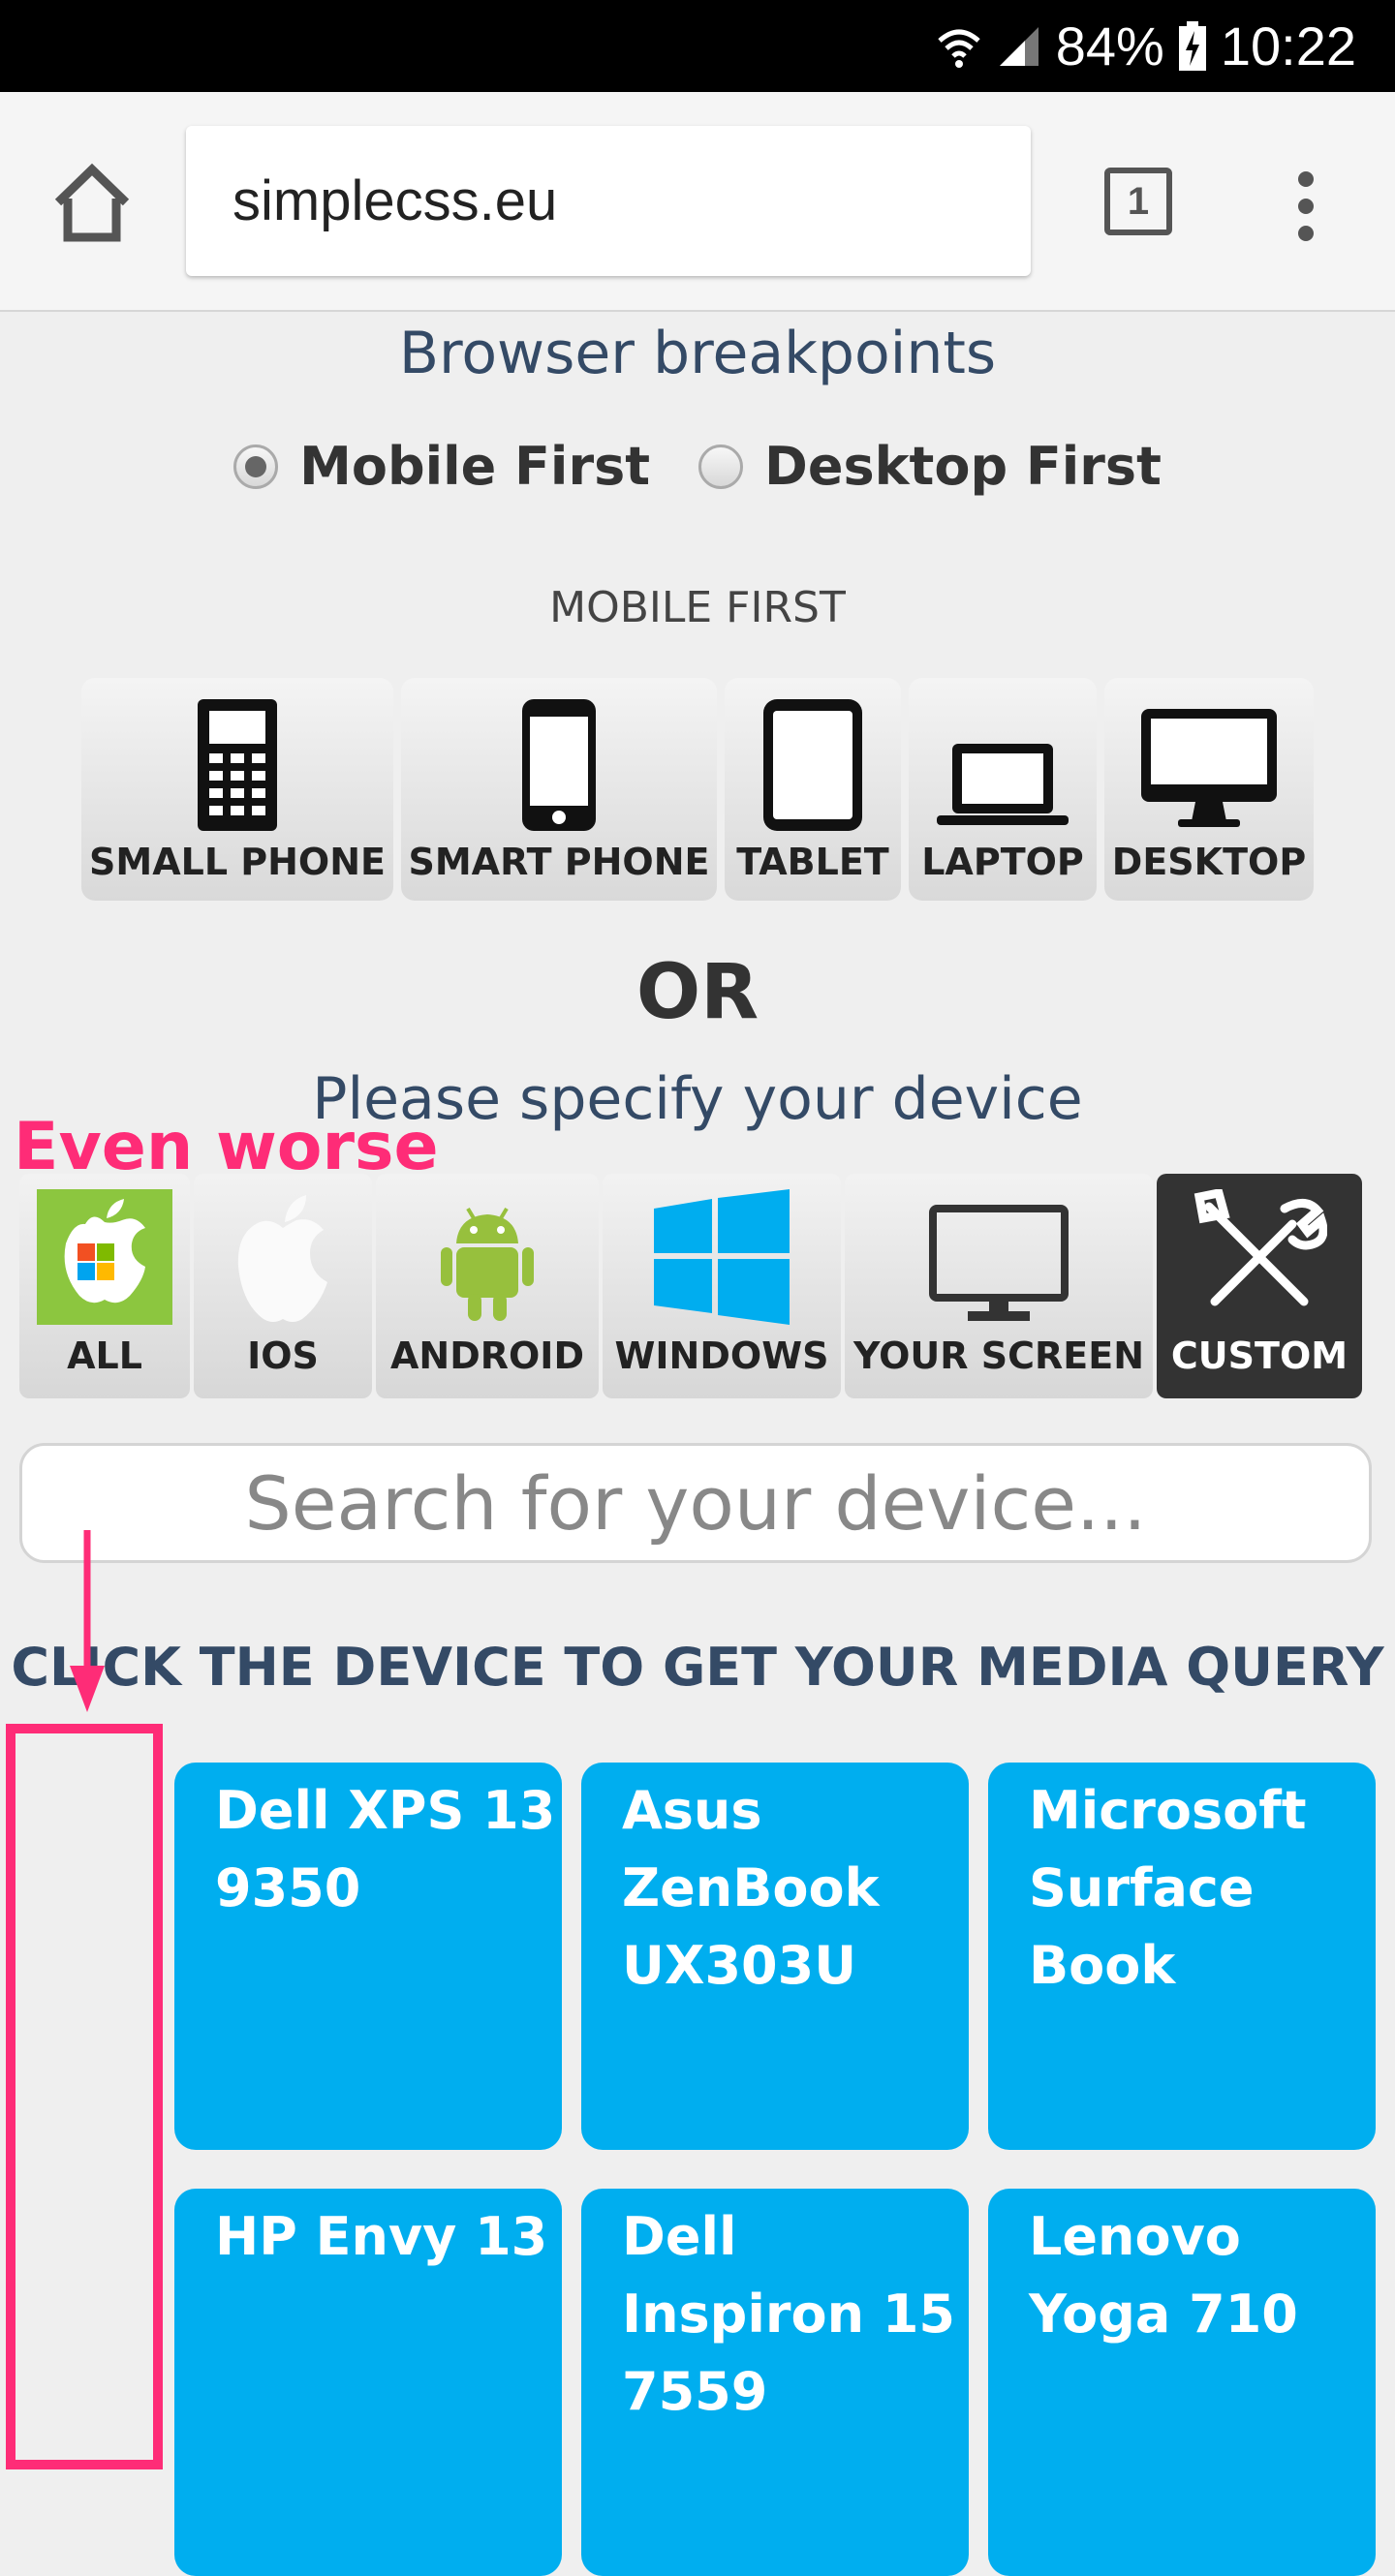  Describe the element at coordinates (368, 2382) in the screenshot. I see `device-card: HP Envy 13` at that location.